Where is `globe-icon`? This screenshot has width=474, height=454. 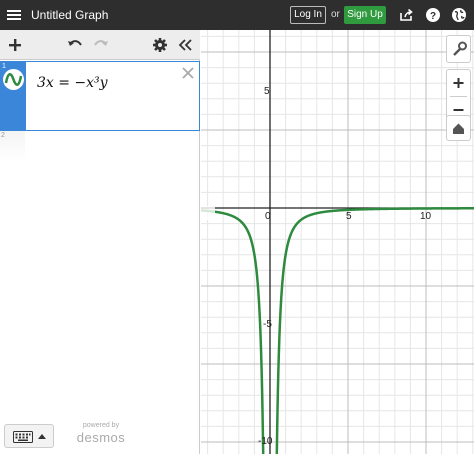 globe-icon is located at coordinates (459, 15).